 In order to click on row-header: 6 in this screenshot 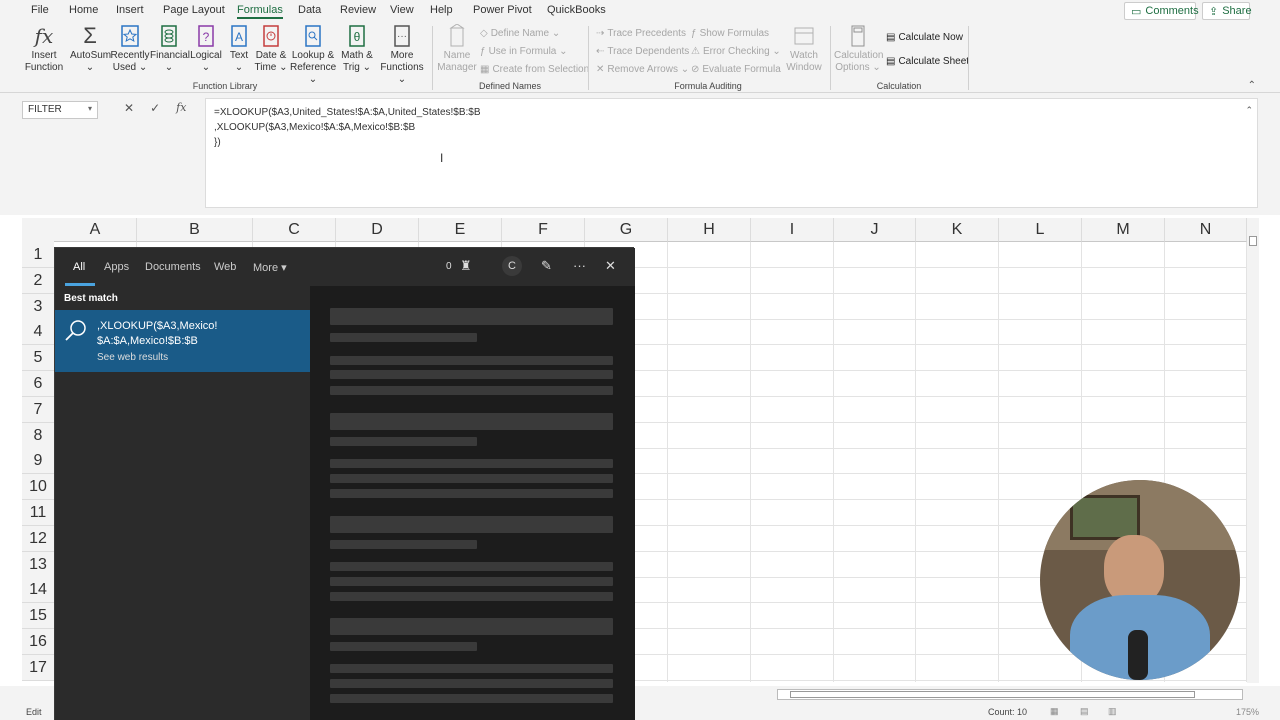, I will do `click(38, 384)`.